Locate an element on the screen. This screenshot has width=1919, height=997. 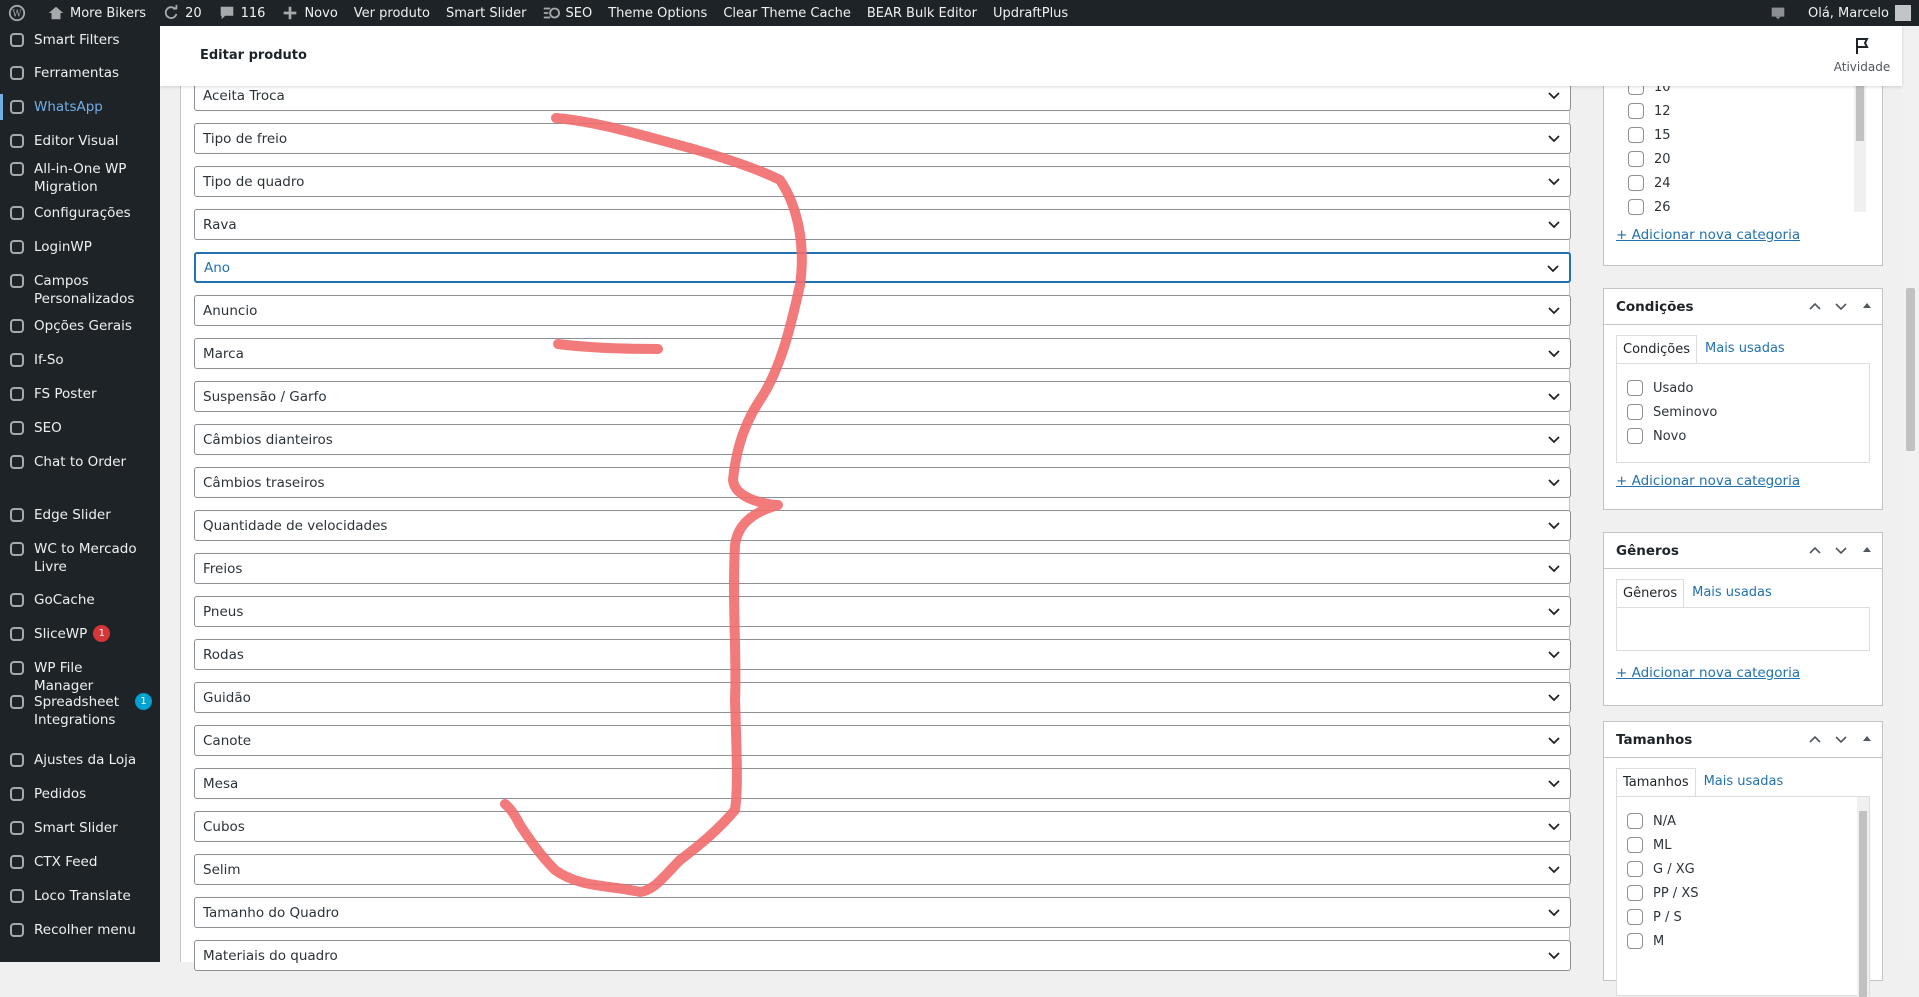
my-account-link: Olá, Marcelo is located at coordinates (1859, 13).